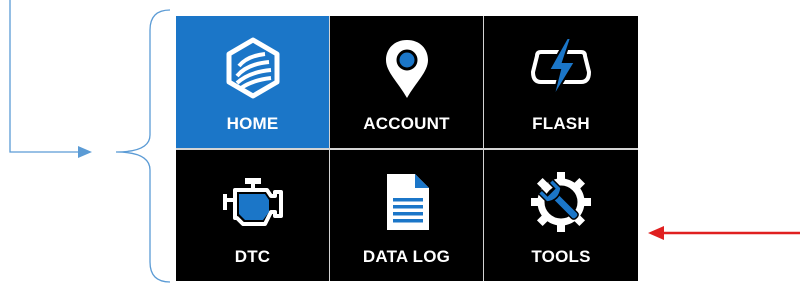 The image size is (803, 285). I want to click on gear-wrench-icon, so click(561, 202).